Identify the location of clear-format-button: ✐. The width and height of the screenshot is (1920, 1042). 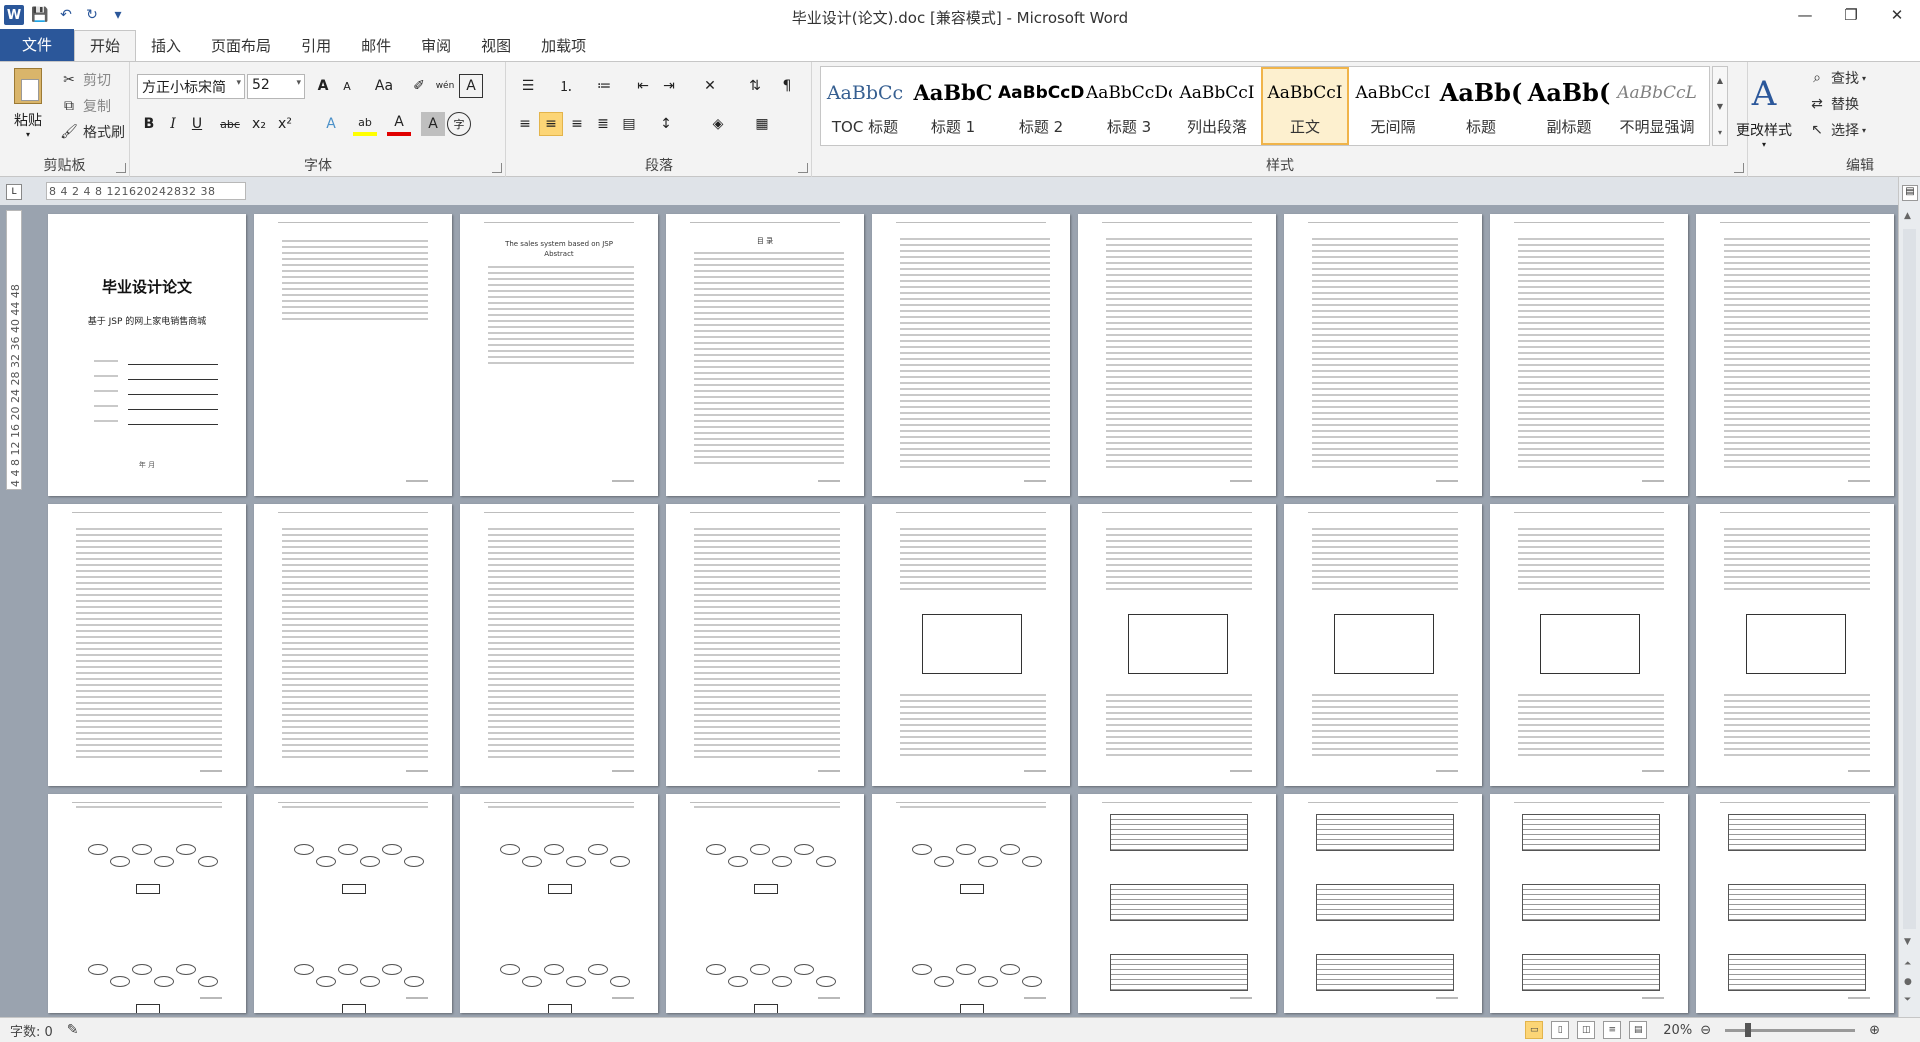
(419, 86).